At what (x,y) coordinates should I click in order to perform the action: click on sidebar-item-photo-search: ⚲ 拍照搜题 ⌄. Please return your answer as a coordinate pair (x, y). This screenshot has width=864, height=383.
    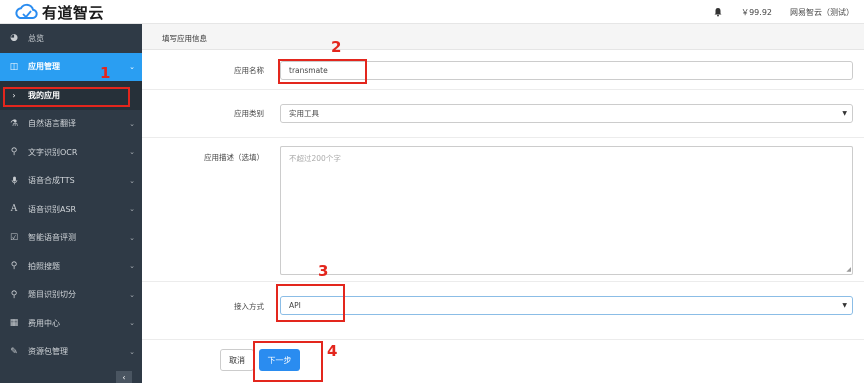
    Looking at the image, I should click on (71, 266).